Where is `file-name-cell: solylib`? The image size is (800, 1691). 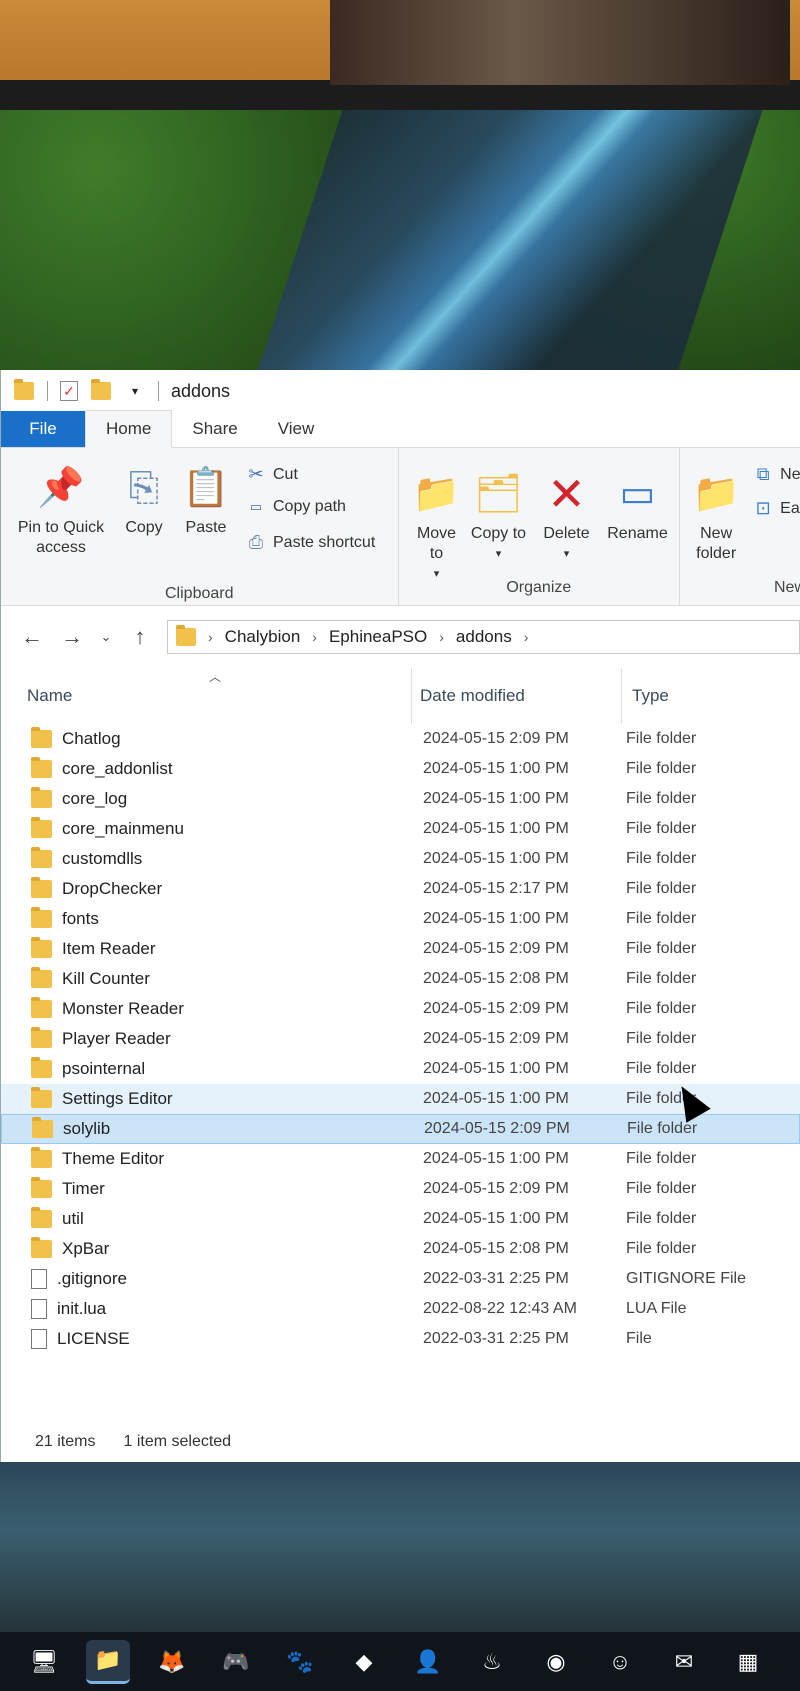
file-name-cell: solylib is located at coordinates (207, 1128).